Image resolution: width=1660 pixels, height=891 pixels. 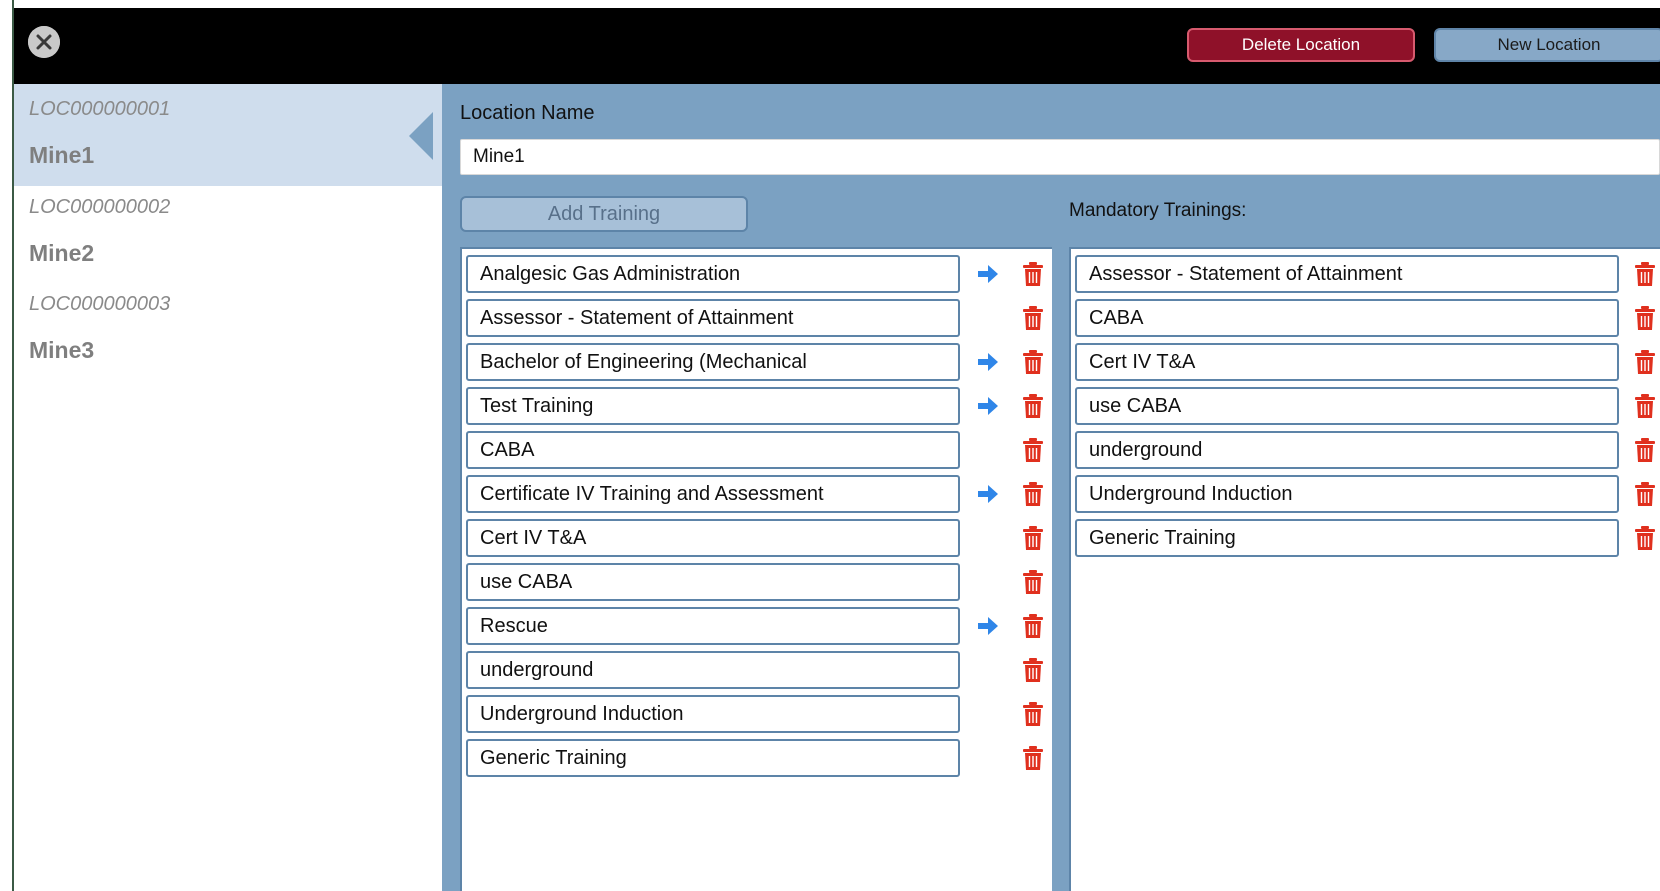 I want to click on selection-indicator-icon, so click(x=421, y=136).